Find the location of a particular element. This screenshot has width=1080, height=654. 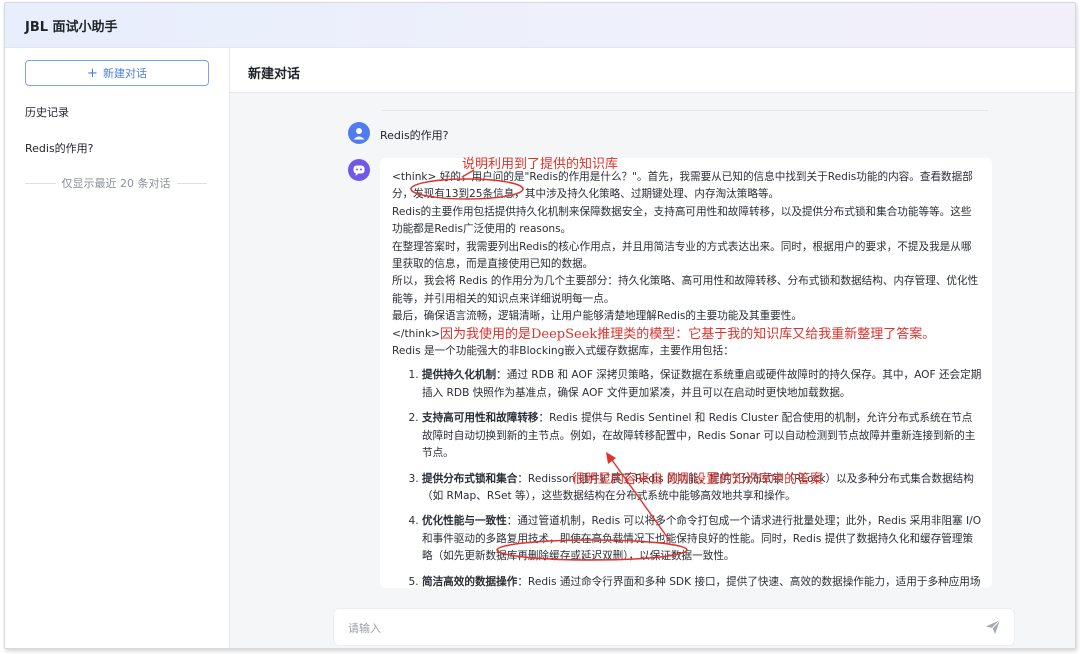

point-title: 提供持久化机制 is located at coordinates (459, 375).